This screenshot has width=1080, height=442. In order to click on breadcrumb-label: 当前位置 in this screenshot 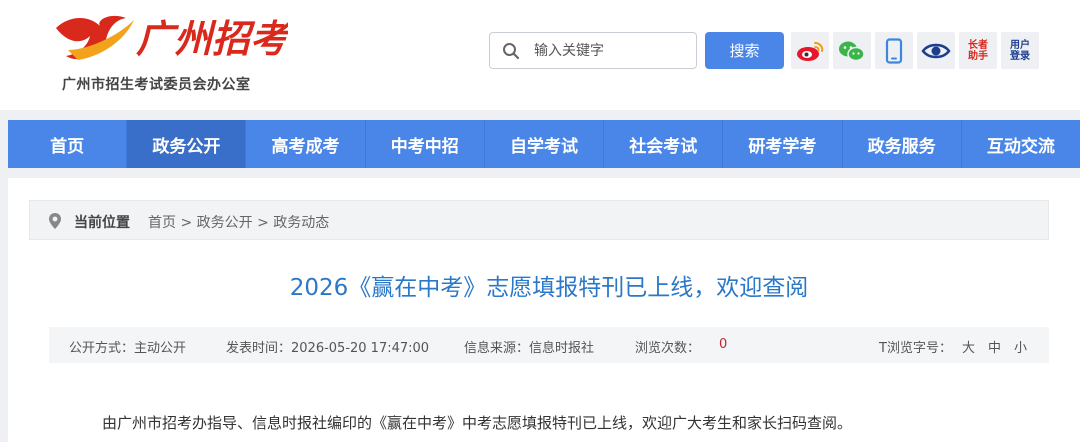, I will do `click(102, 223)`.